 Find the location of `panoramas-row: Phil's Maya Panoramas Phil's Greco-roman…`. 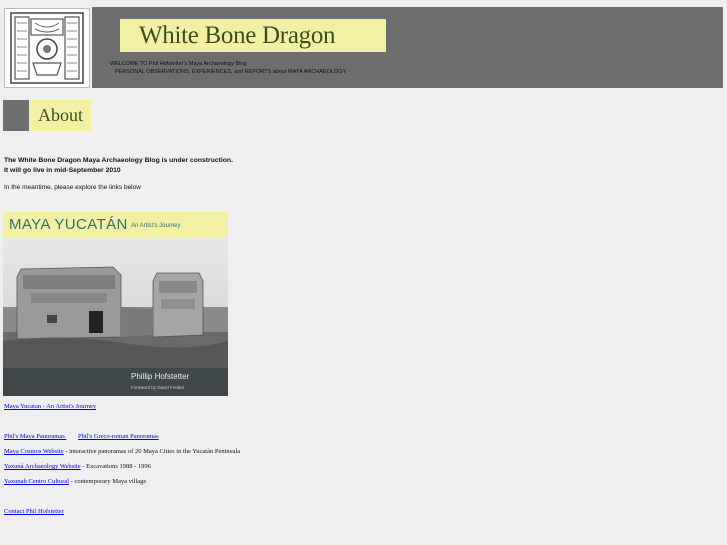

panoramas-row: Phil's Maya Panoramas Phil's Greco-roman… is located at coordinates (81, 436).